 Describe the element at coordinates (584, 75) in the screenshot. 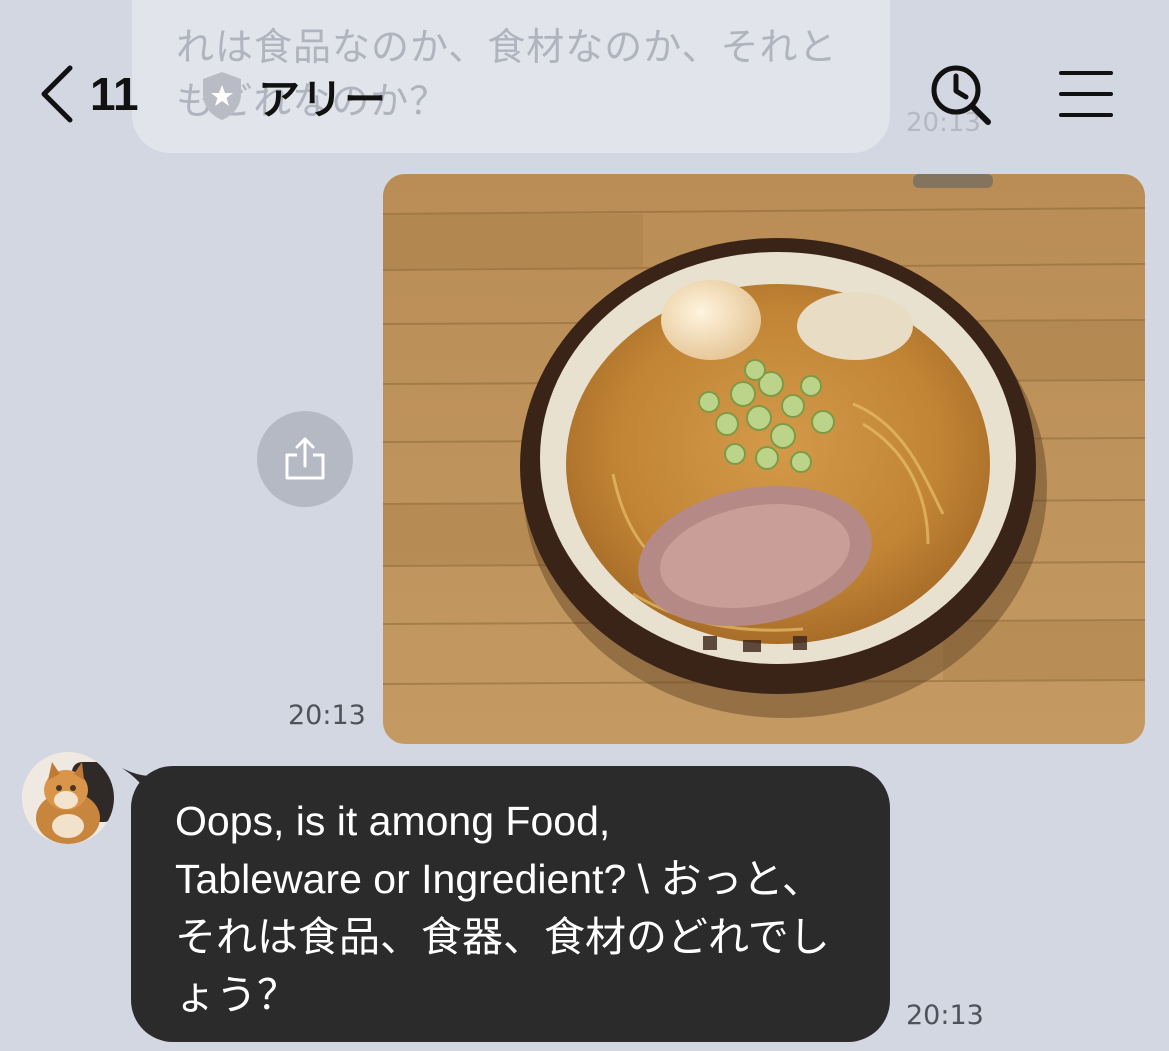

I see `chat-header: 11 アリー` at that location.